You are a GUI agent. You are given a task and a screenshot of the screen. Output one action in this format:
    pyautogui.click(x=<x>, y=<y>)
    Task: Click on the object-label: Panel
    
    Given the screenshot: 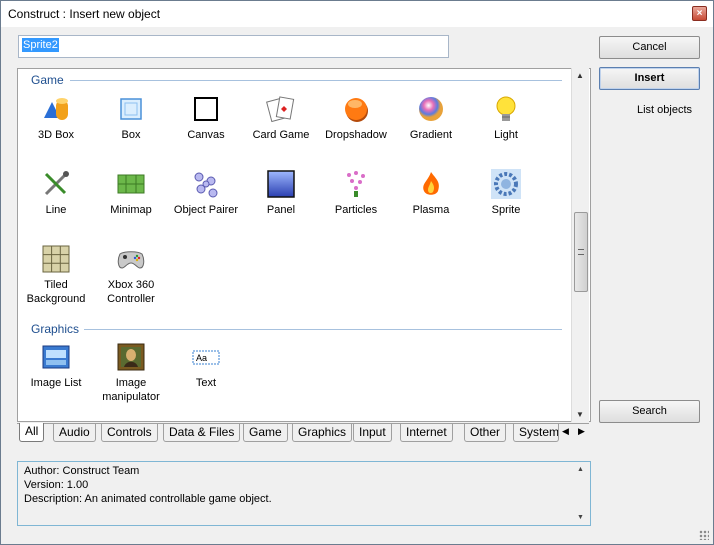 What is the action you would take?
    pyautogui.click(x=281, y=210)
    